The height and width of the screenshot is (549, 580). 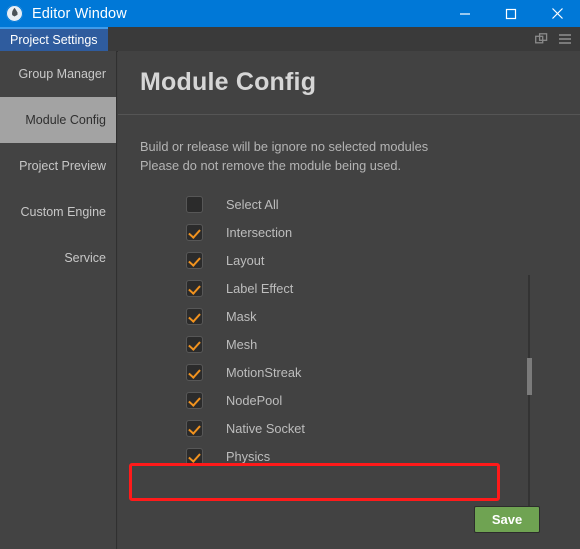 I want to click on checkbox-label-effect, so click(x=194, y=288).